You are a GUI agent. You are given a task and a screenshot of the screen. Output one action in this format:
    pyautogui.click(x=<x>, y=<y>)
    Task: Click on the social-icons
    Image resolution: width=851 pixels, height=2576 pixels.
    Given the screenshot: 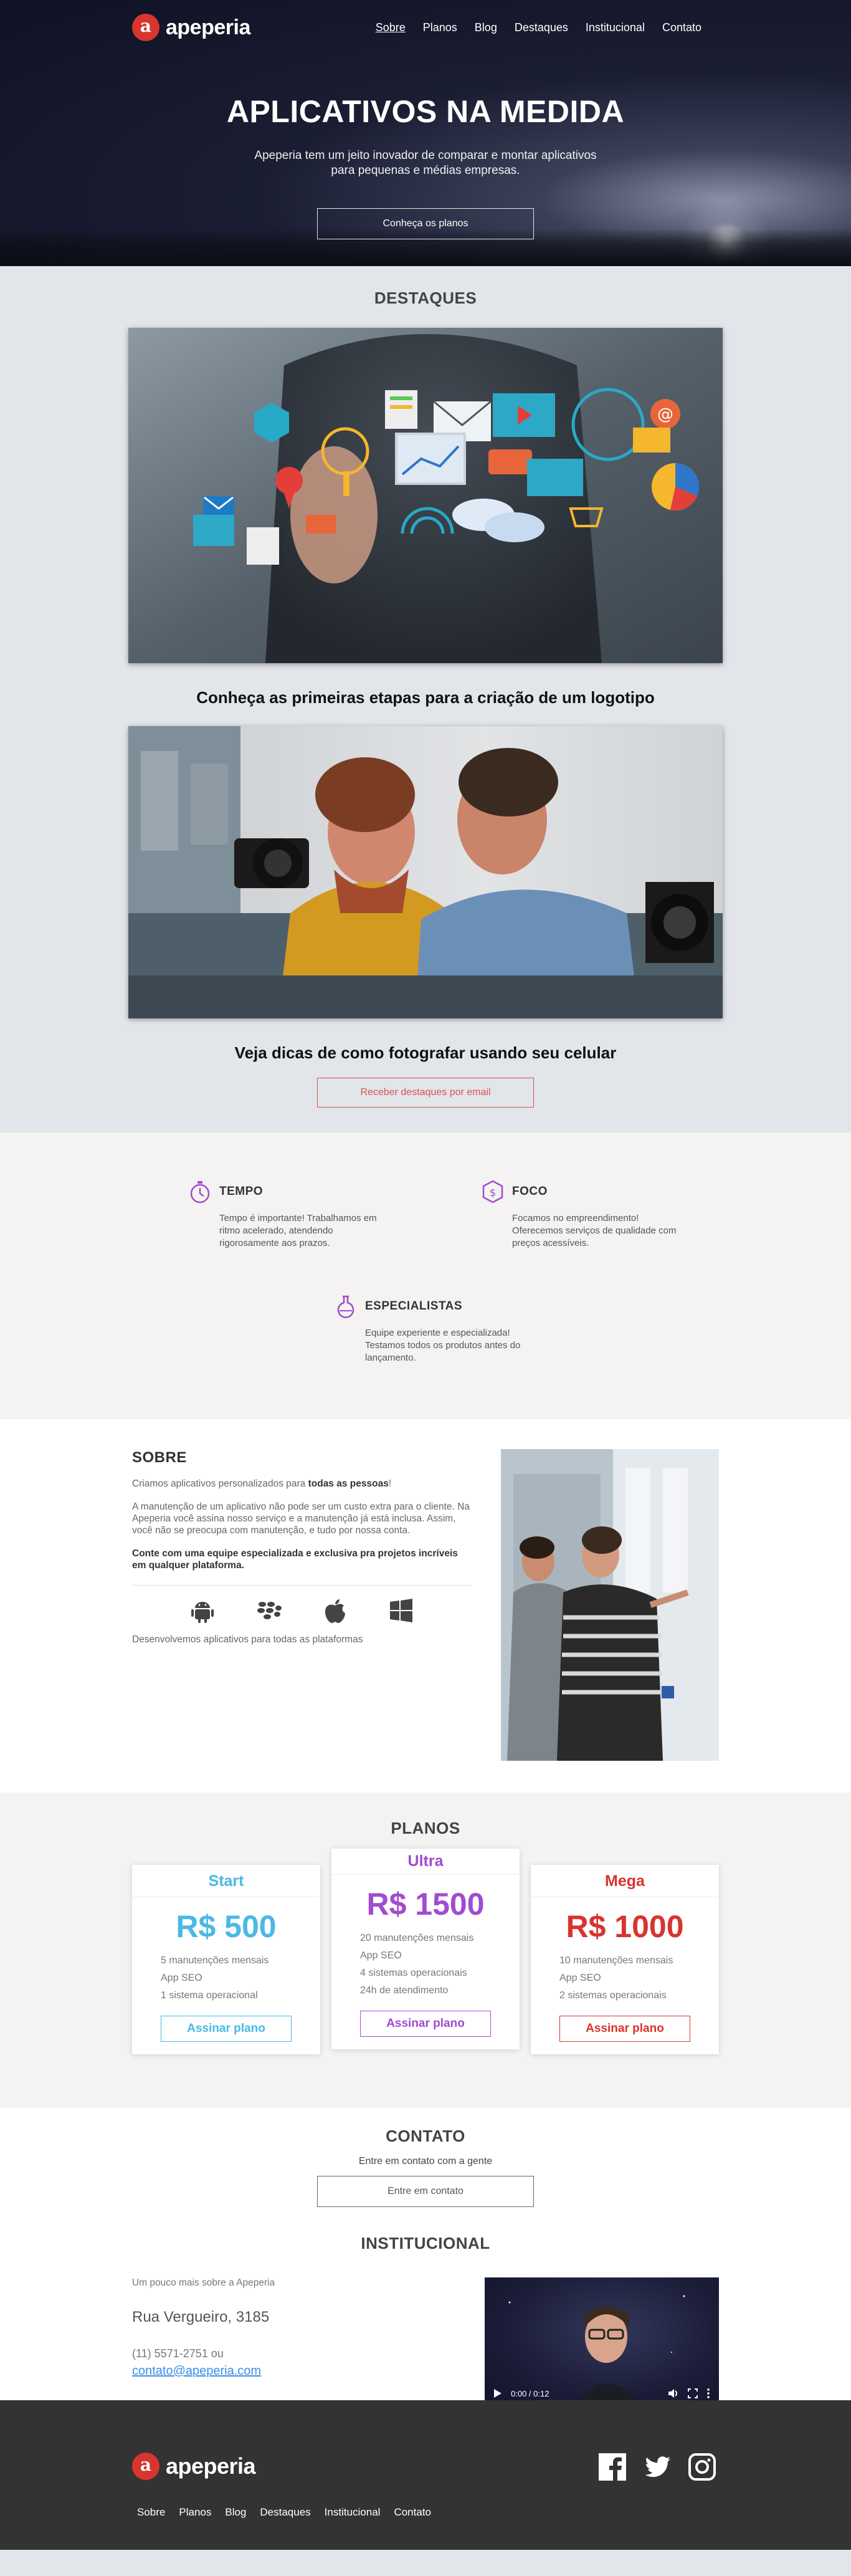 What is the action you would take?
    pyautogui.click(x=657, y=2467)
    